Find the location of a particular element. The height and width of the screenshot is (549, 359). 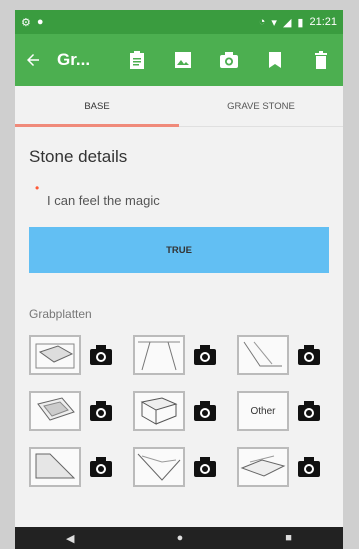

system-nav-bar: ◀ ● ■ is located at coordinates (179, 538).